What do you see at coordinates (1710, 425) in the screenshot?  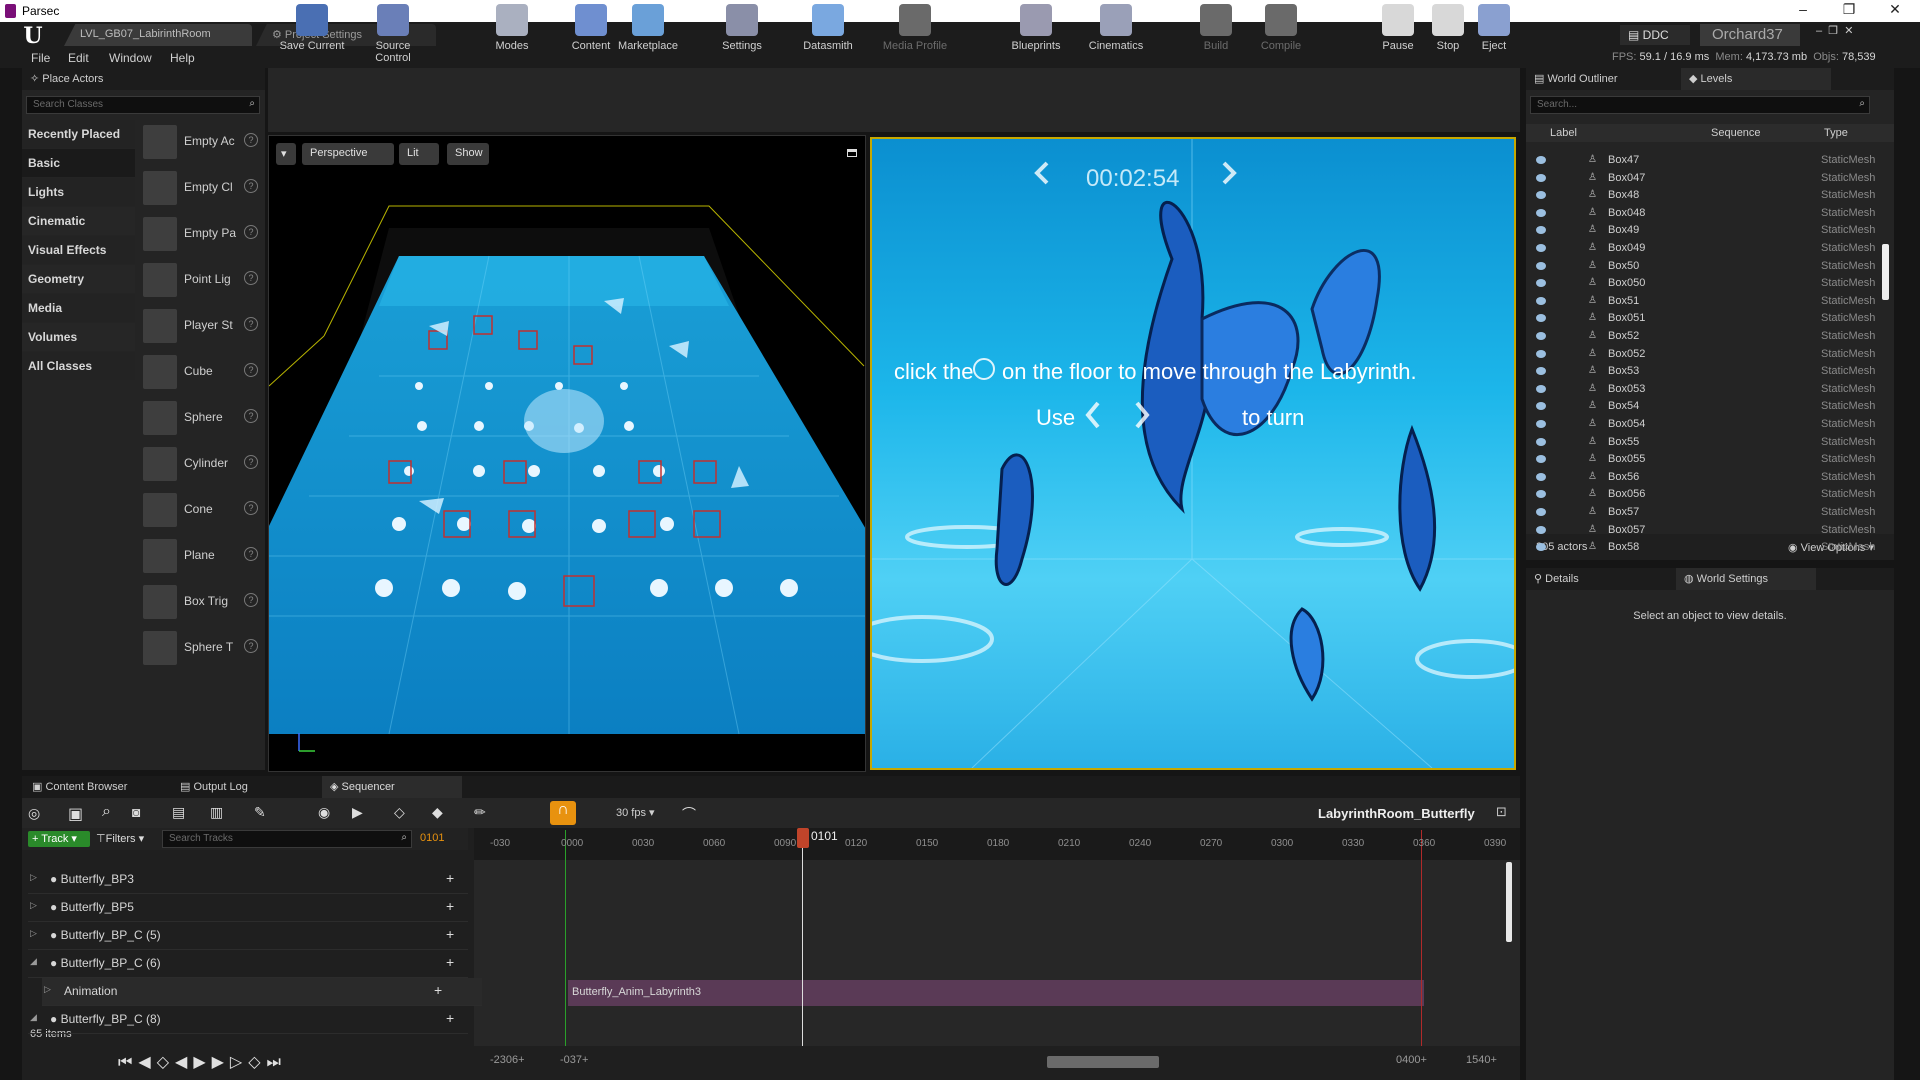 I see `outliner-row: ♙ Box054 StaticMesh` at bounding box center [1710, 425].